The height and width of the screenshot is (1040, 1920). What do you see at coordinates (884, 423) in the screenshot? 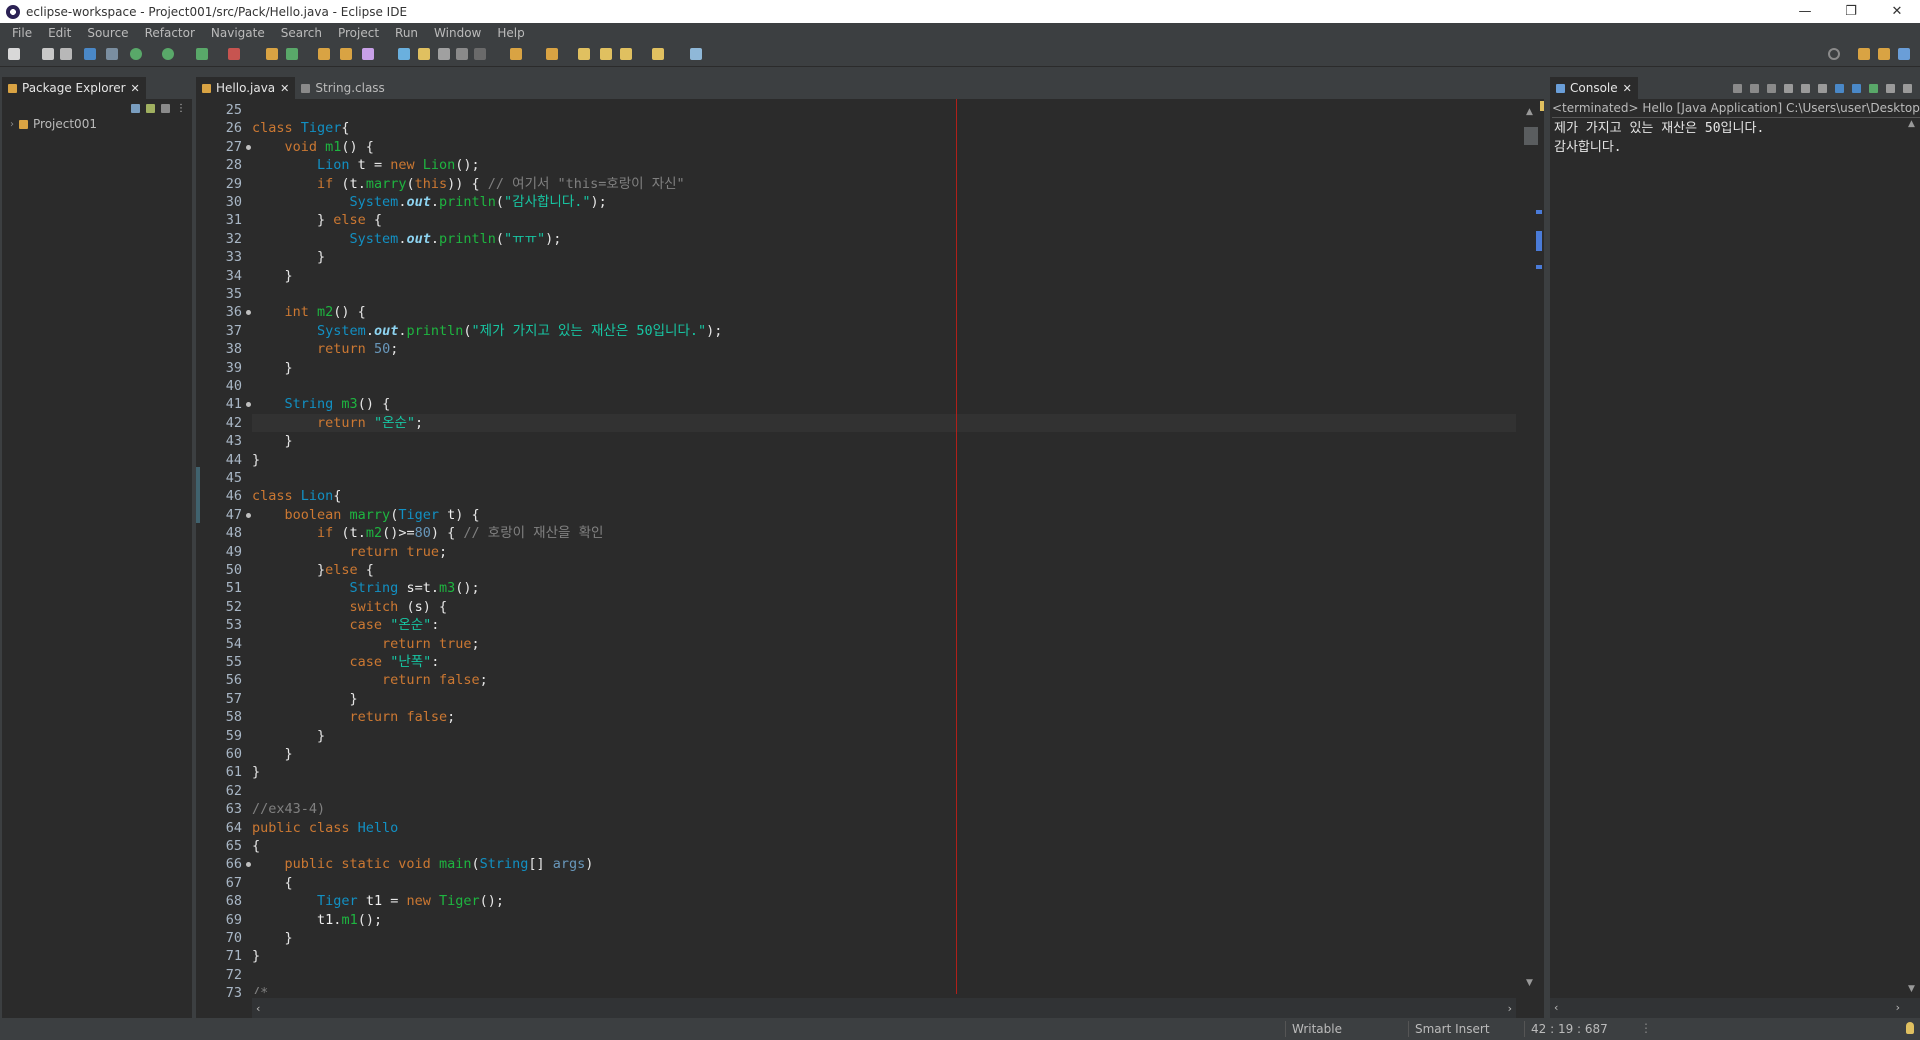
I see `code-line: return "온순";` at bounding box center [884, 423].